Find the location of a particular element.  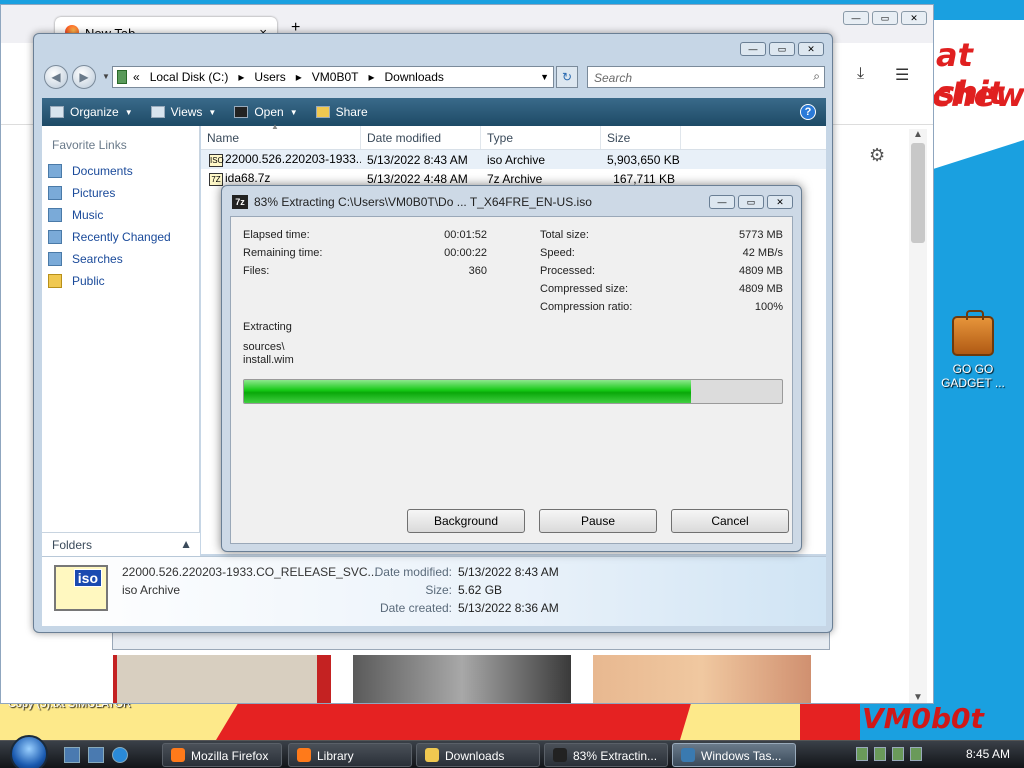

taskbar-item-label: Mozilla Firefox is located at coordinates (230, 756).